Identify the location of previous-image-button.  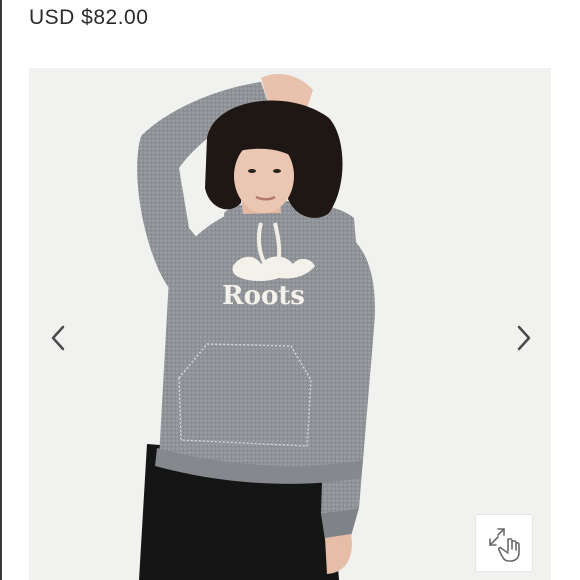
(58, 338).